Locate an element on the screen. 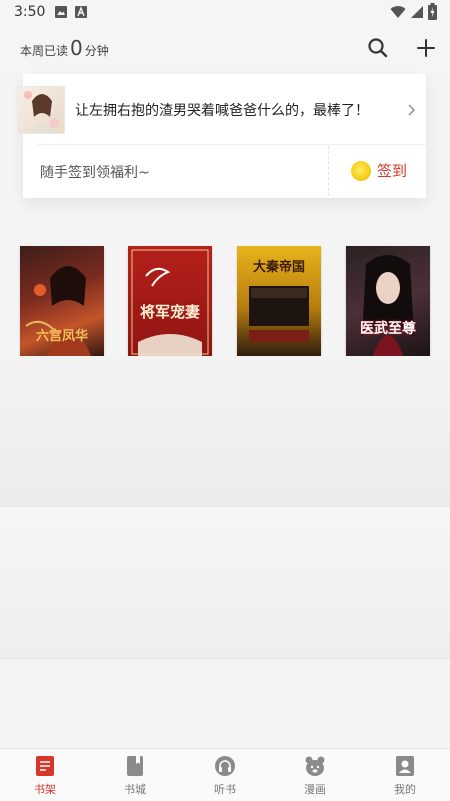 The width and height of the screenshot is (450, 801). status-bar: 3:50 is located at coordinates (225, 12).